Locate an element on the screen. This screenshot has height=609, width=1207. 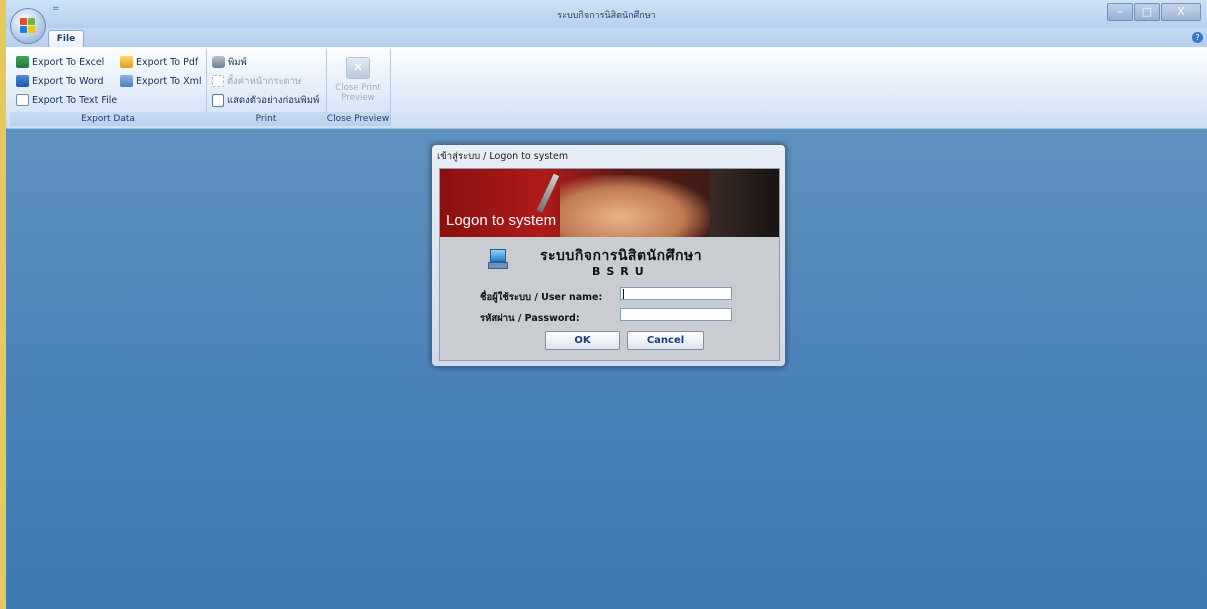
application-menu-button is located at coordinates (28, 26).